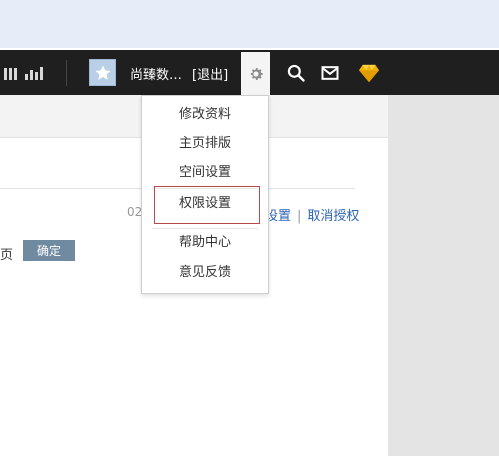 The width and height of the screenshot is (499, 456). What do you see at coordinates (135, 212) in the screenshot?
I see `date-fragment: 02` at bounding box center [135, 212].